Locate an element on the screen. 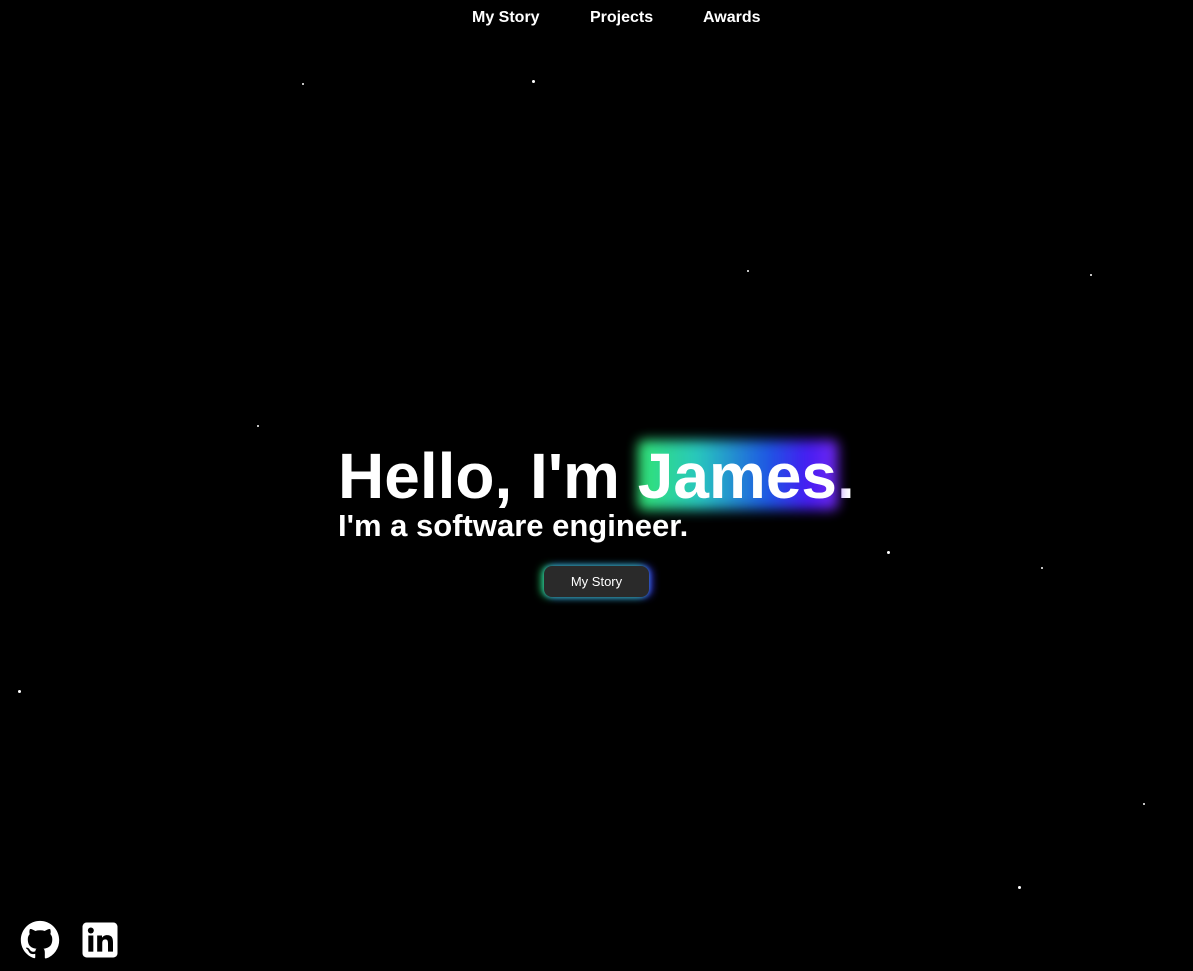  name-highlight: James is located at coordinates (737, 476).